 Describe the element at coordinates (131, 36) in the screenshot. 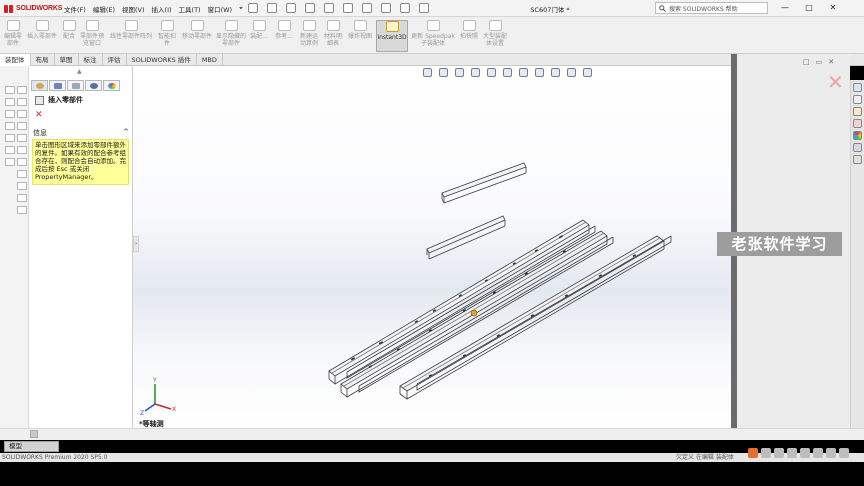

I see `linear-pattern-button: 线性零部件阵列` at that location.